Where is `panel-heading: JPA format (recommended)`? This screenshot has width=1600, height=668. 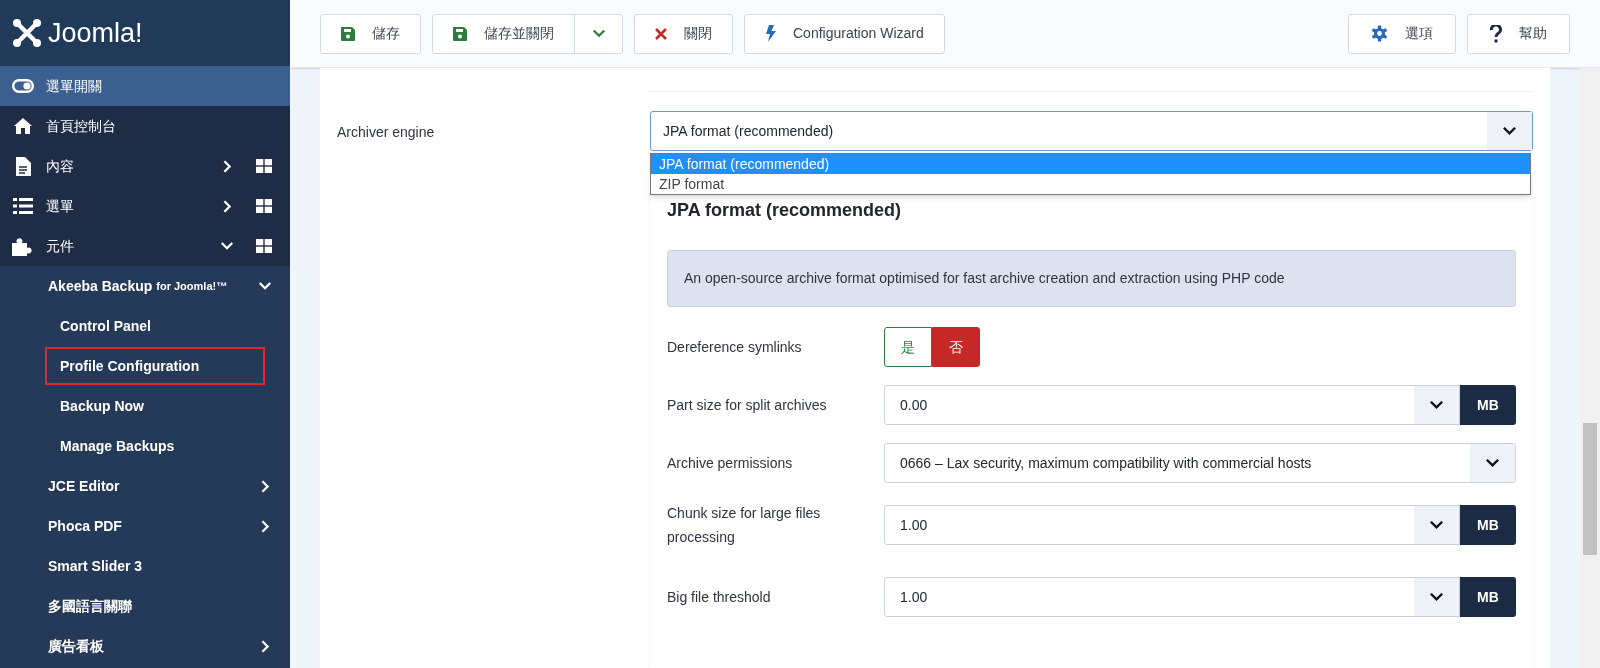
panel-heading: JPA format (recommended) is located at coordinates (785, 210).